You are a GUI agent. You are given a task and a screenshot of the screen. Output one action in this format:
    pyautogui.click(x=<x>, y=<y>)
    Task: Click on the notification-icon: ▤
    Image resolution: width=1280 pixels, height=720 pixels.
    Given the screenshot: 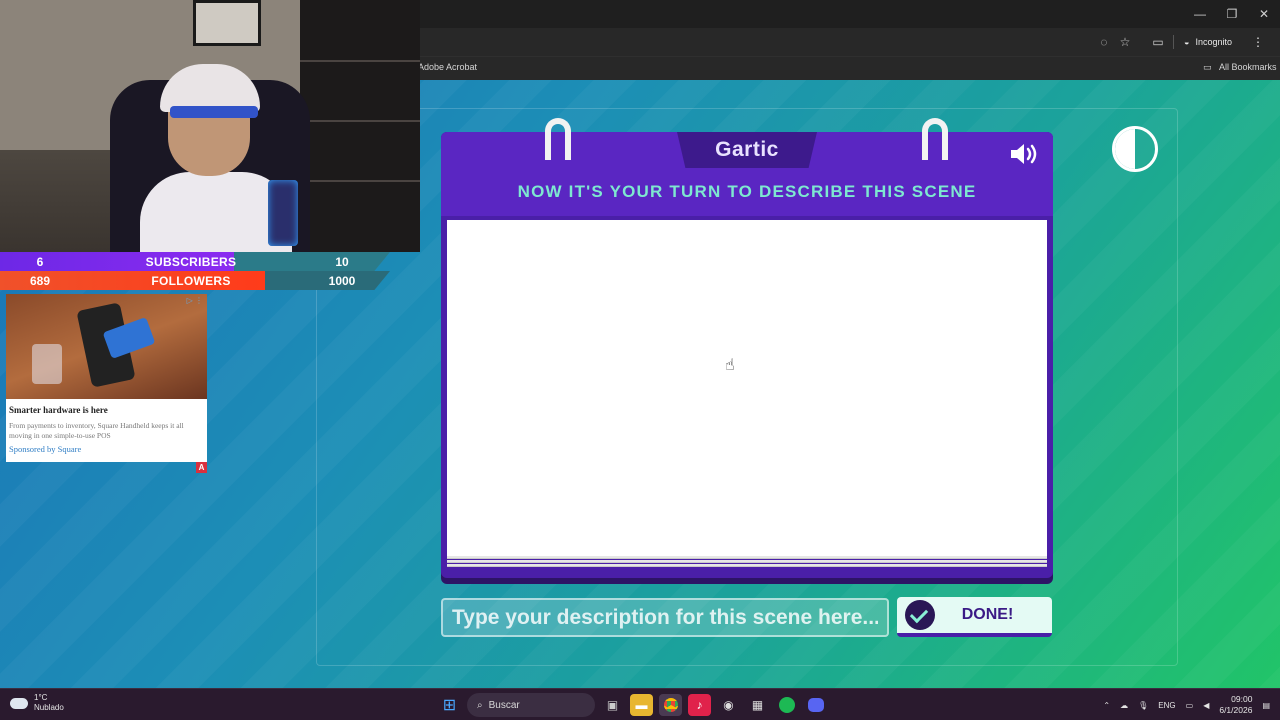 What is the action you would take?
    pyautogui.click(x=1266, y=705)
    